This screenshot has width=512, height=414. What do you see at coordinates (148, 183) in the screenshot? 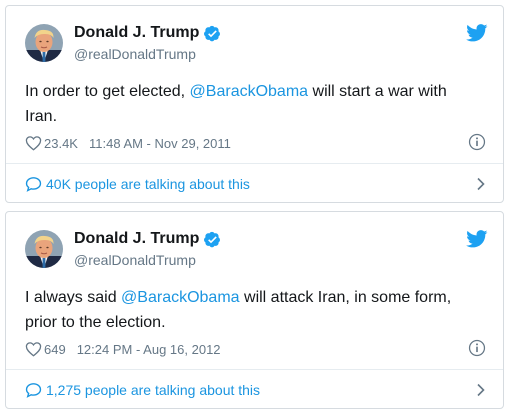
I see `talking-count: 40K people are talking about this` at bounding box center [148, 183].